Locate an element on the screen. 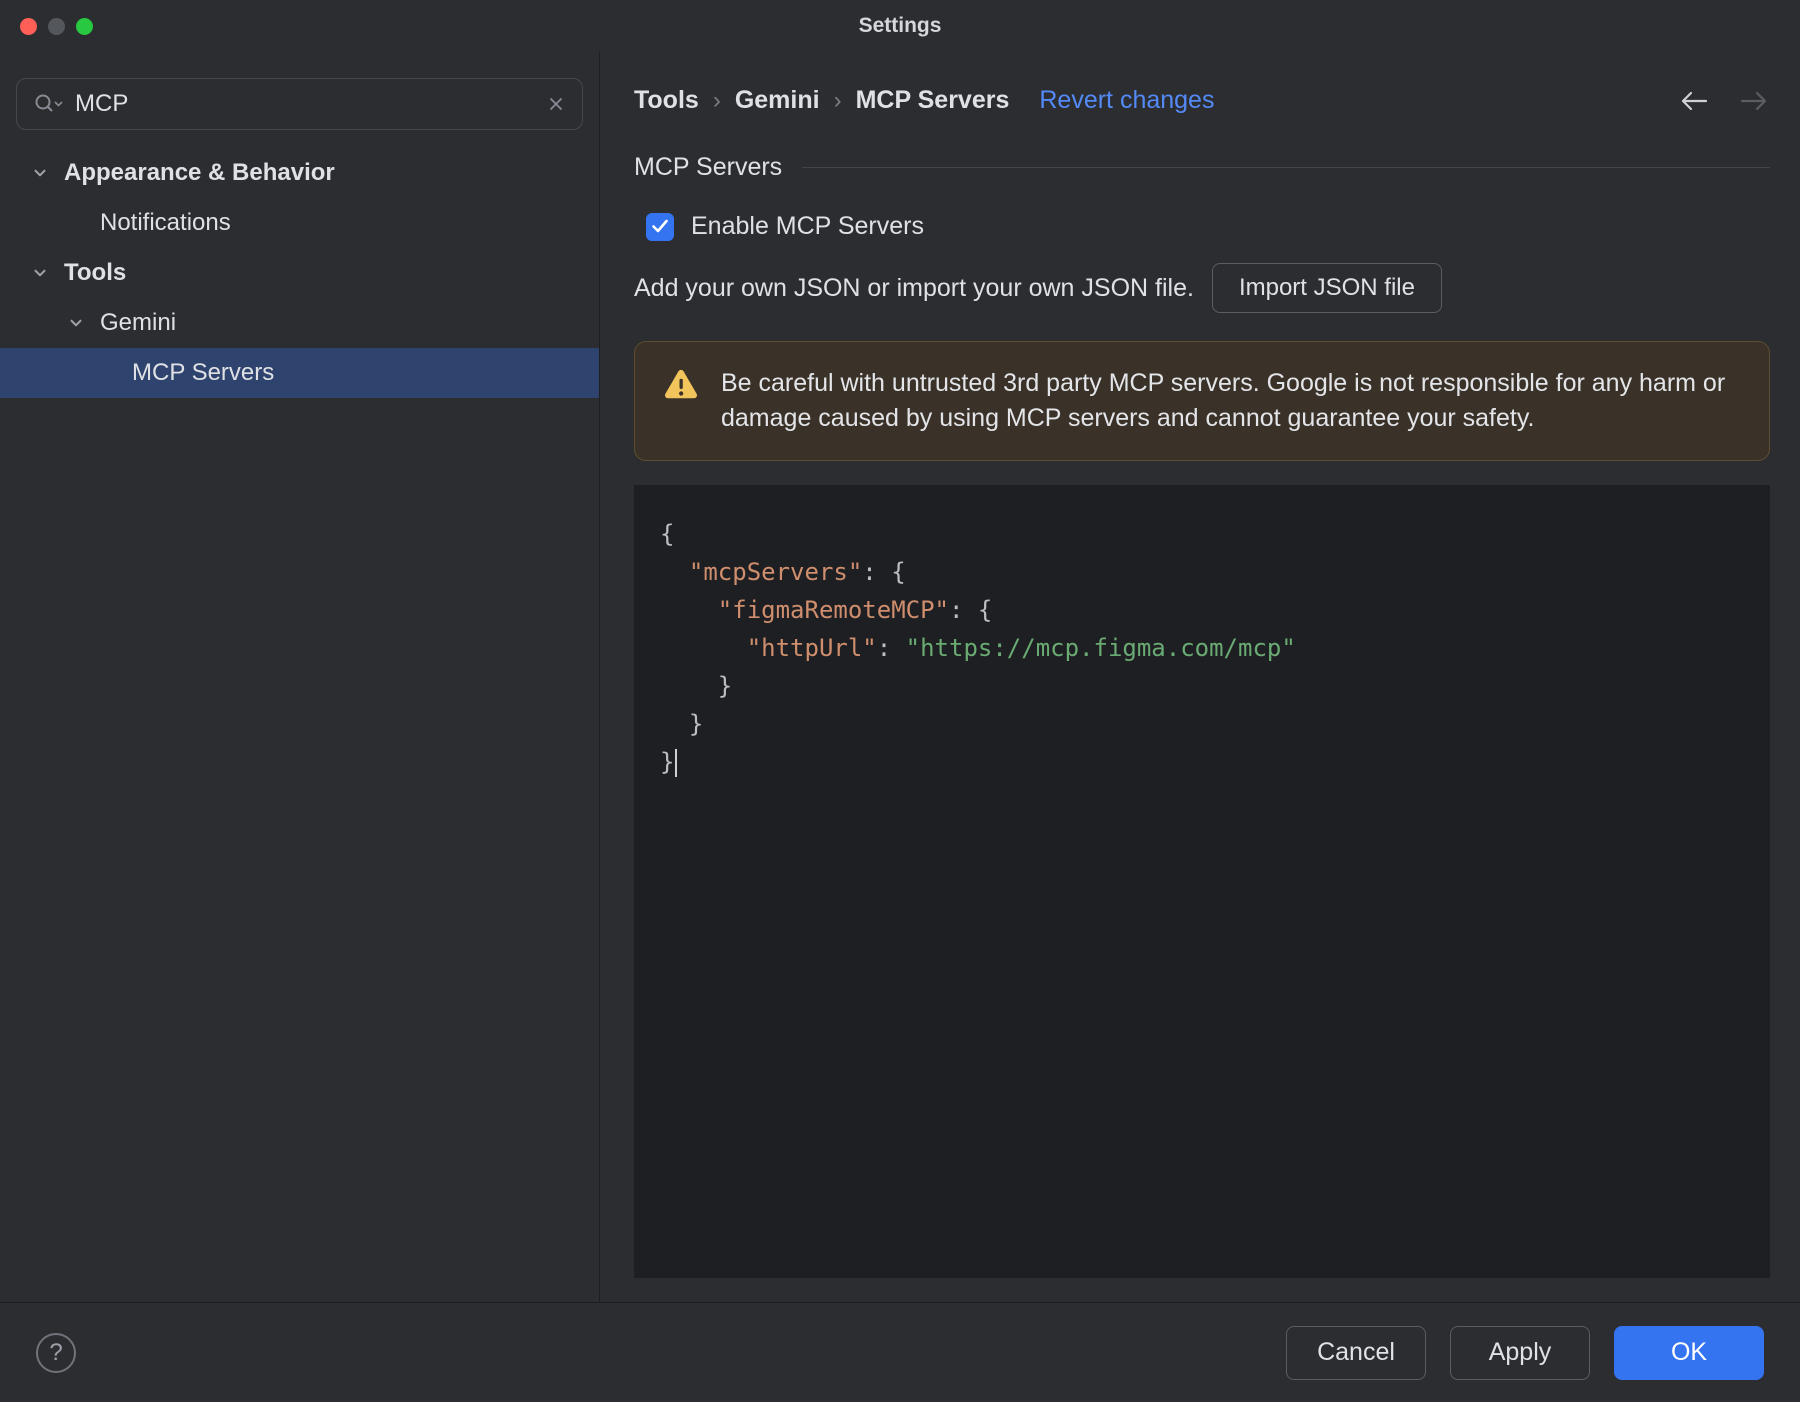 The image size is (1800, 1402). search-input is located at coordinates (304, 104).